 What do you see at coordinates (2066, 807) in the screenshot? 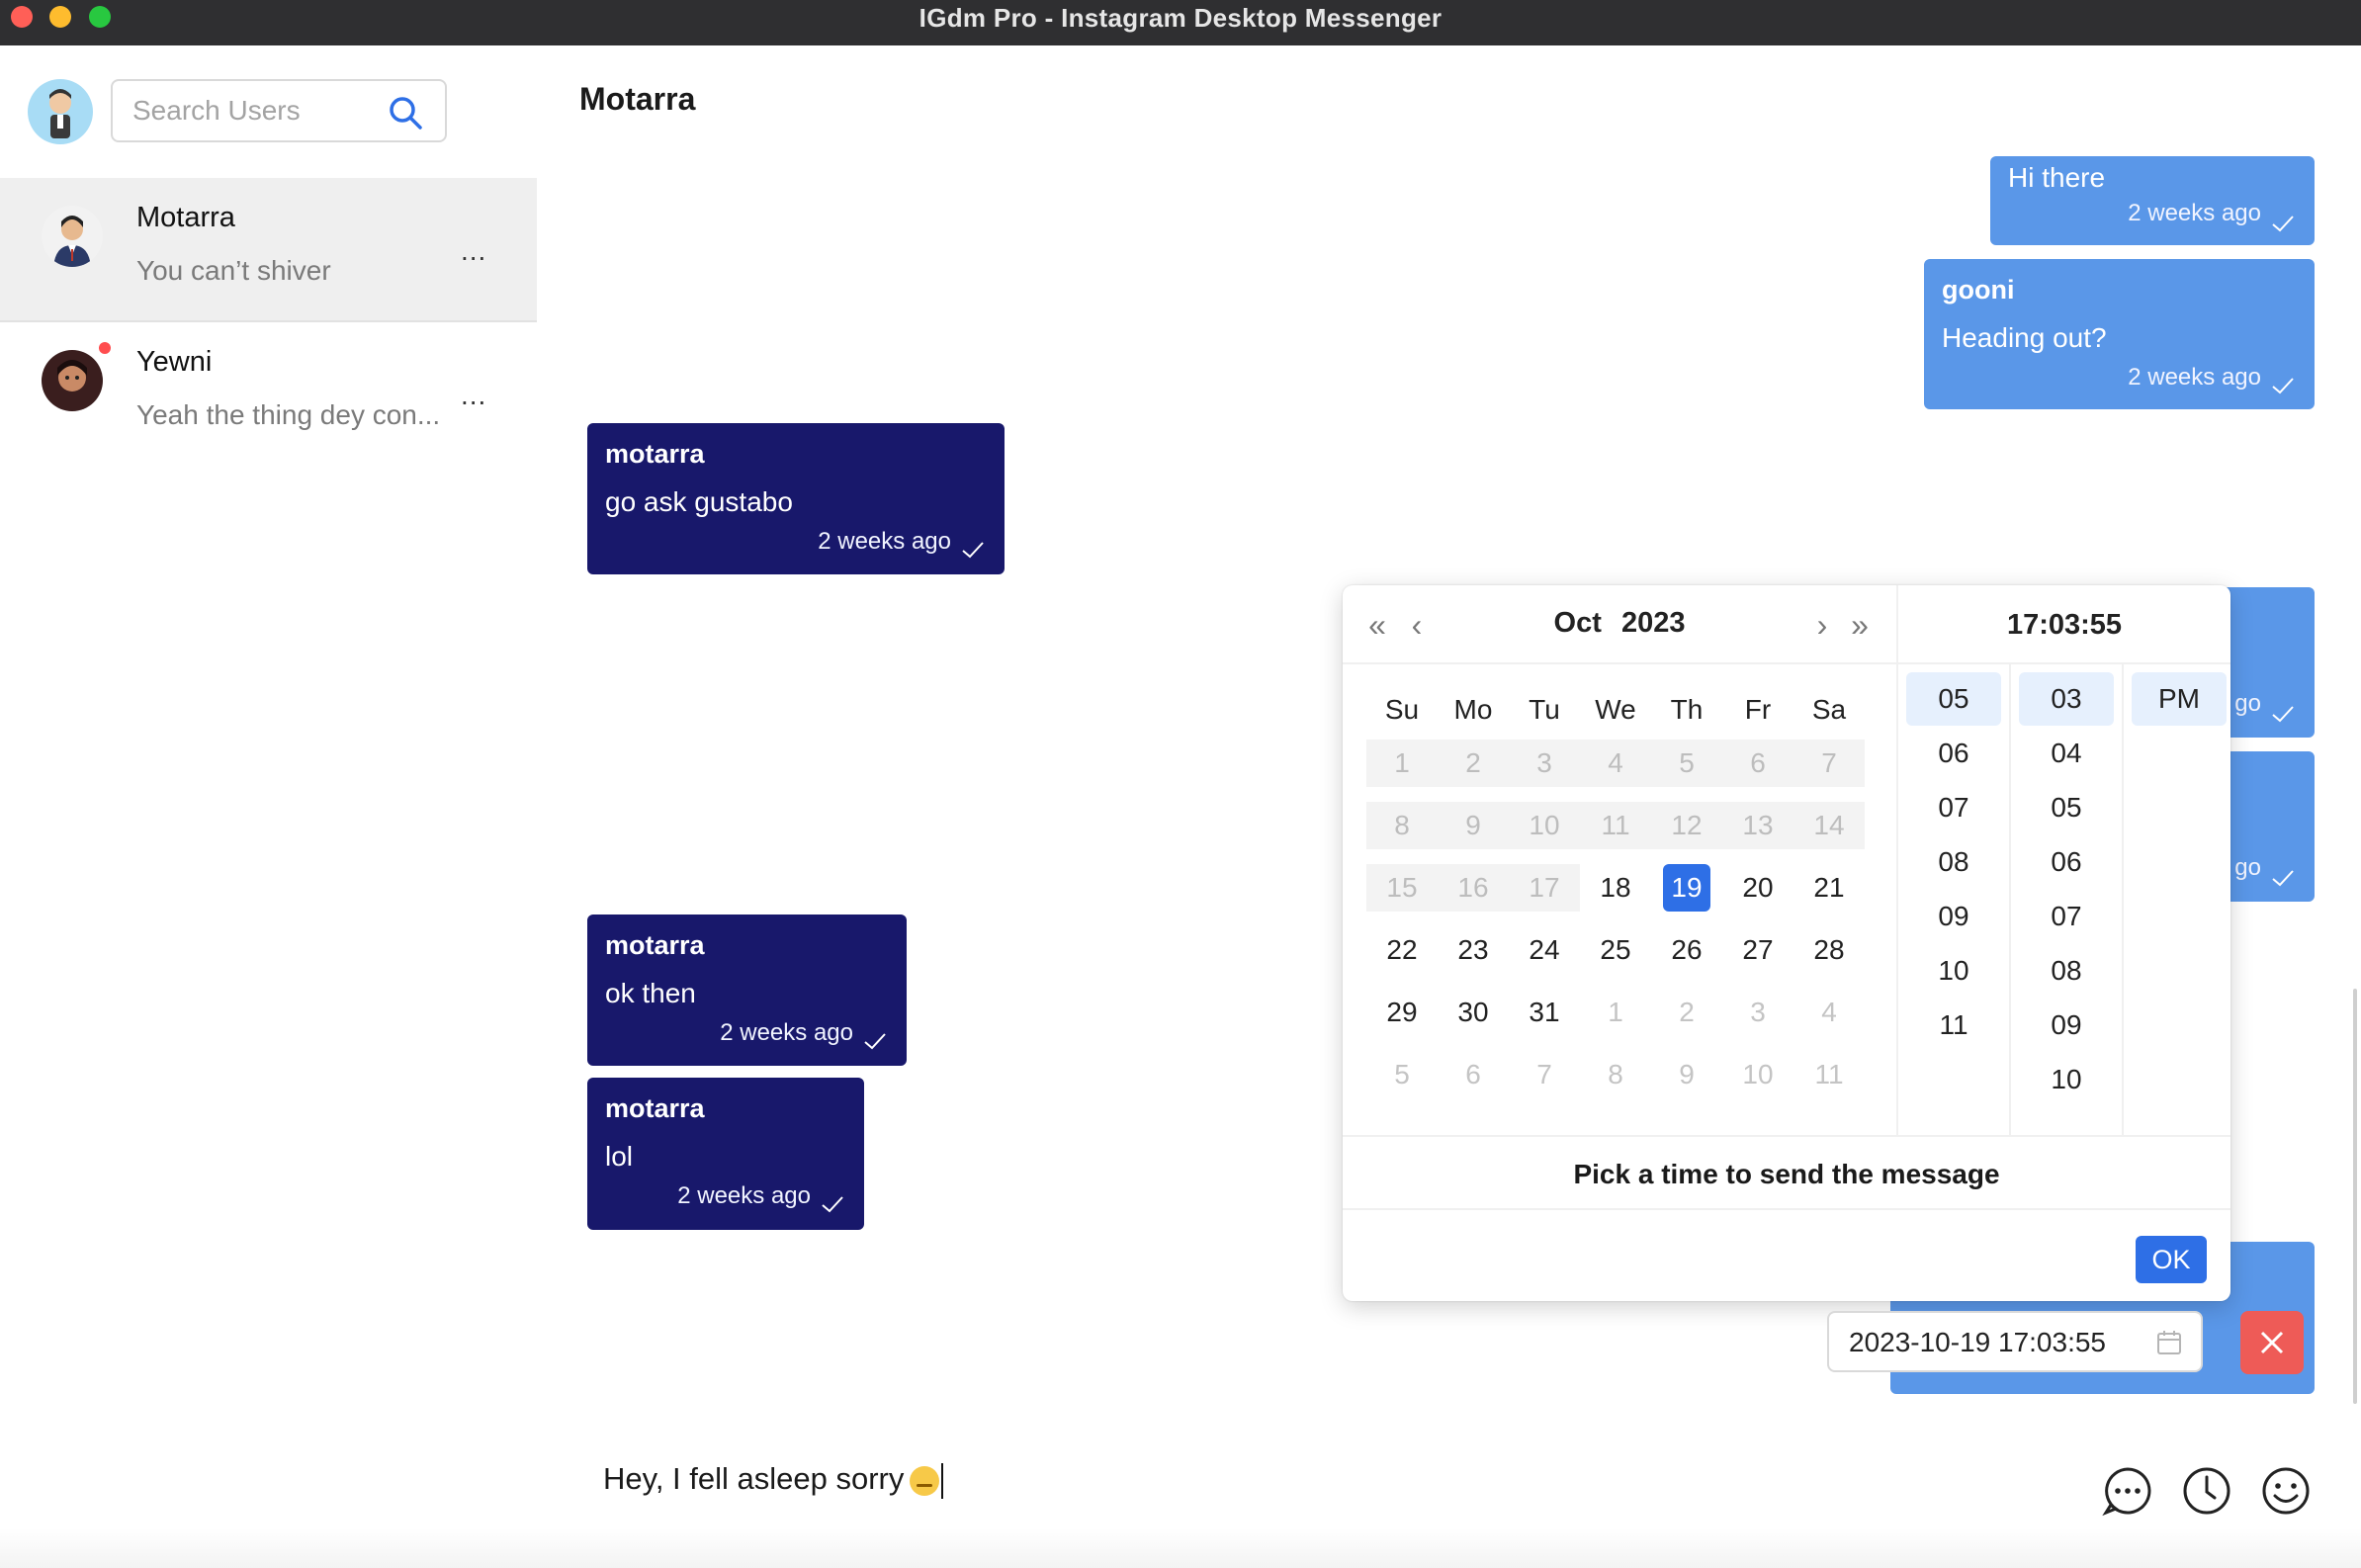
I see `minute-option: 05` at bounding box center [2066, 807].